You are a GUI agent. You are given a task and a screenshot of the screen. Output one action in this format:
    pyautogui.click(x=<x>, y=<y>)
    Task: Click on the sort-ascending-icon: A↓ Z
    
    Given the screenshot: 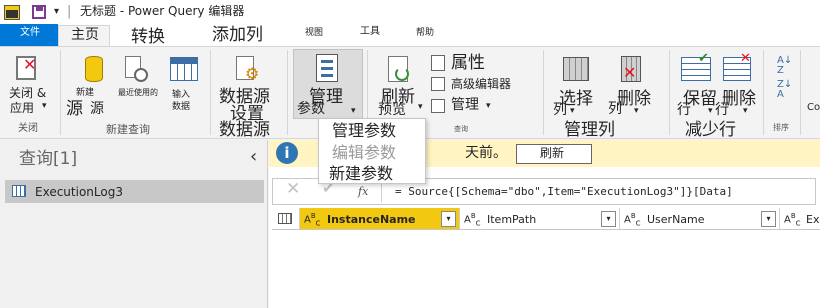 What is the action you would take?
    pyautogui.click(x=784, y=66)
    